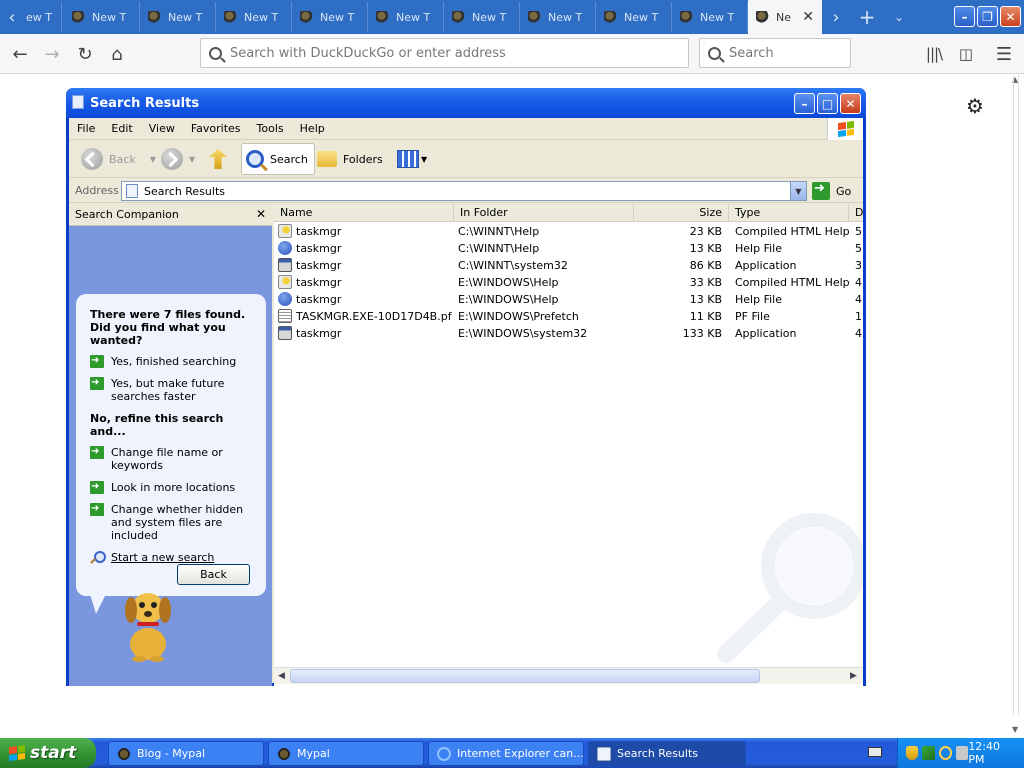 The height and width of the screenshot is (768, 1024). What do you see at coordinates (278, 159) in the screenshot?
I see `search-button: Search` at bounding box center [278, 159].